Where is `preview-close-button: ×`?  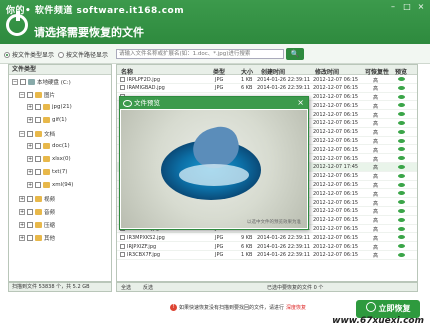 preview-close-button: × is located at coordinates (300, 103).